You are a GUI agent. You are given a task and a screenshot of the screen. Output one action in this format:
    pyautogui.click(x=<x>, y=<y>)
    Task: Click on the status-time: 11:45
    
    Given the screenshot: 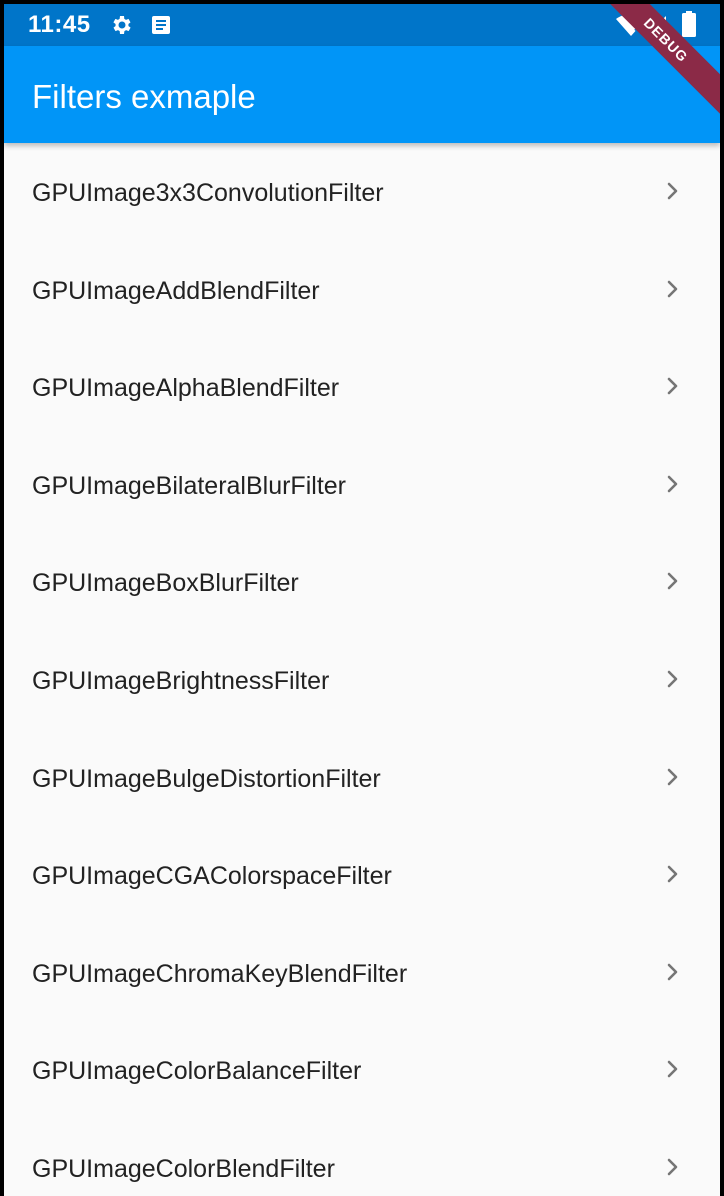 What is the action you would take?
    pyautogui.click(x=59, y=24)
    